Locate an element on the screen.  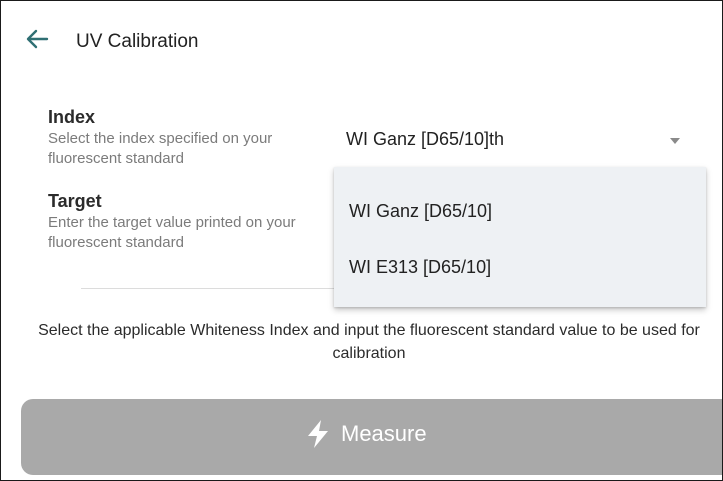
measure-button-label: Measure is located at coordinates (384, 433).